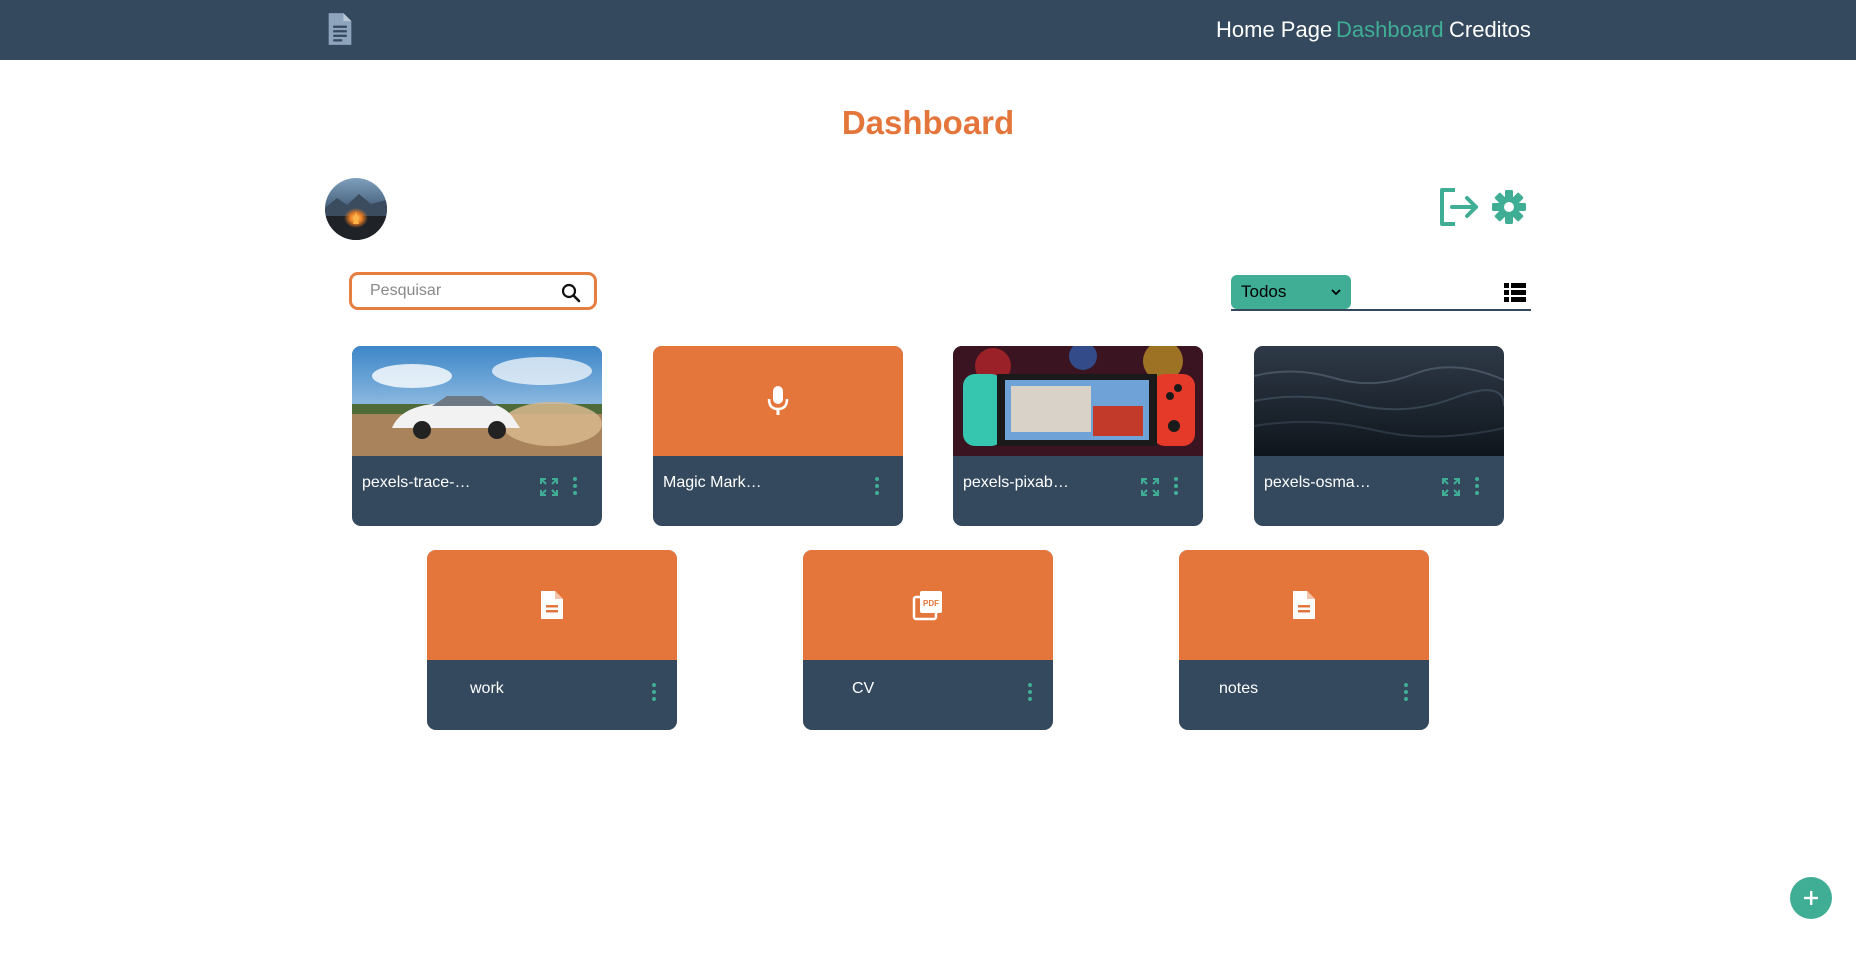 The height and width of the screenshot is (968, 1856). Describe the element at coordinates (571, 293) in the screenshot. I see `search-icon` at that location.